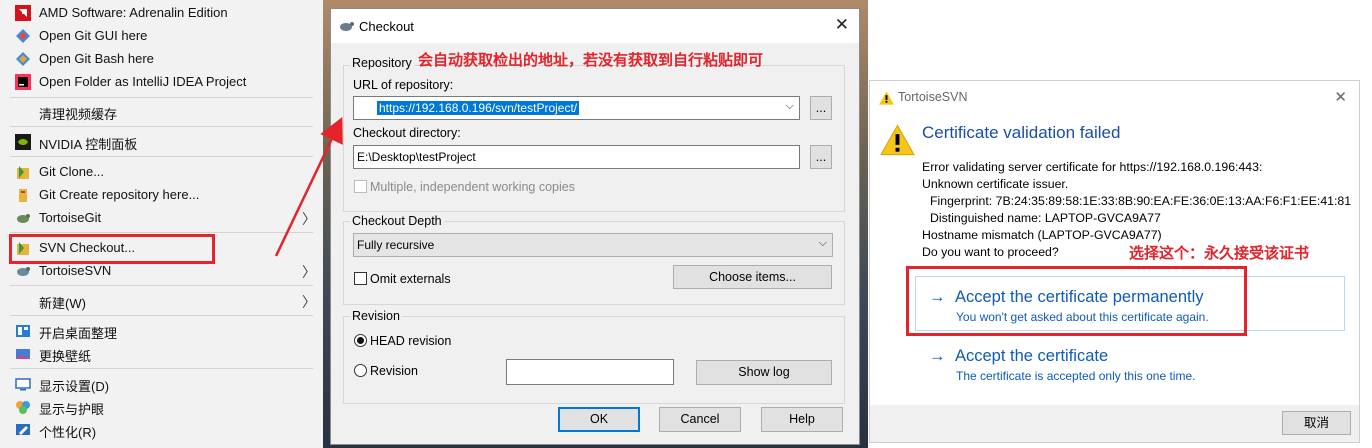  Describe the element at coordinates (160, 301) in the screenshot. I see `menu-item-new: 新建(W) 〉` at that location.